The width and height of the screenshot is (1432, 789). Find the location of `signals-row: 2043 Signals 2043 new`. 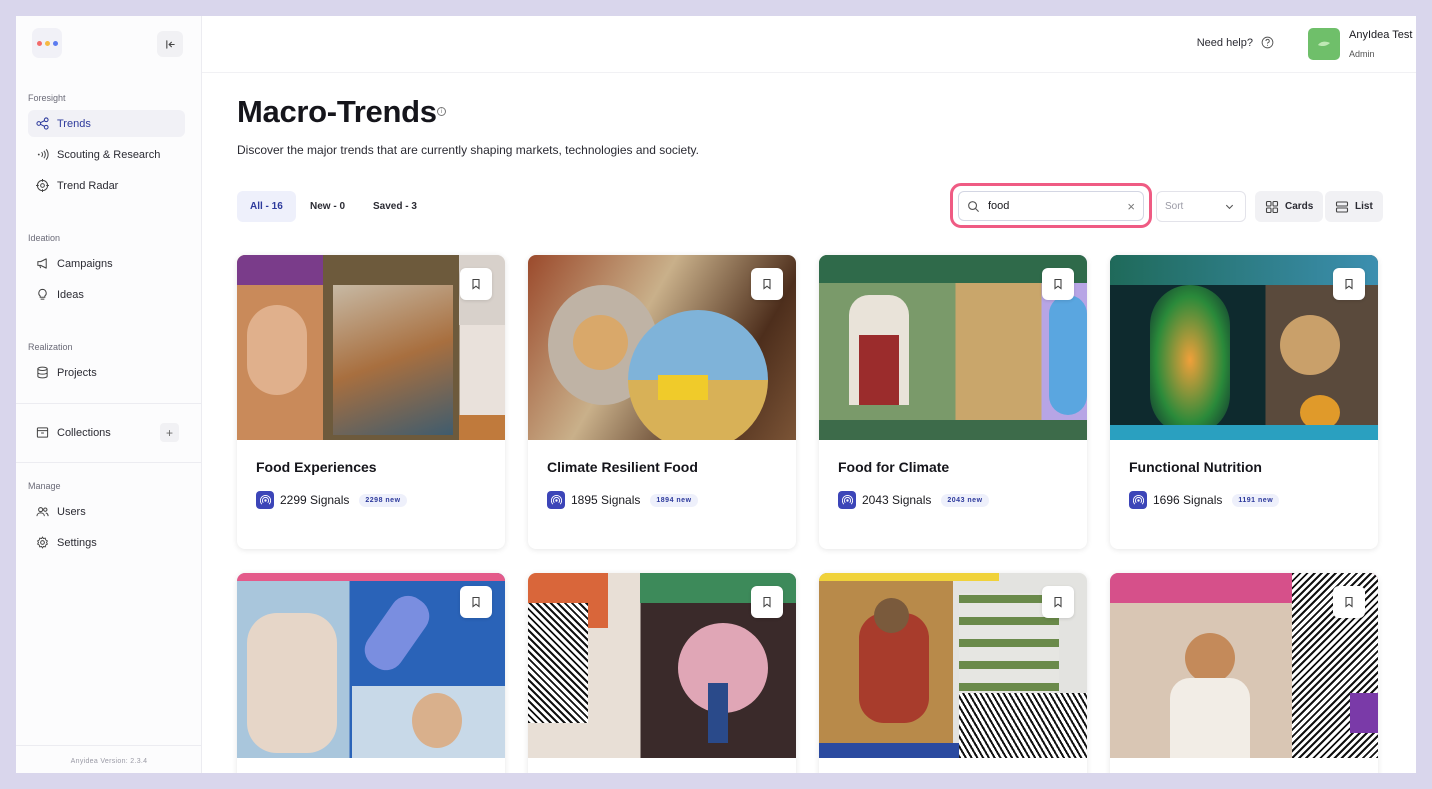

signals-row: 2043 Signals 2043 new is located at coordinates (913, 500).